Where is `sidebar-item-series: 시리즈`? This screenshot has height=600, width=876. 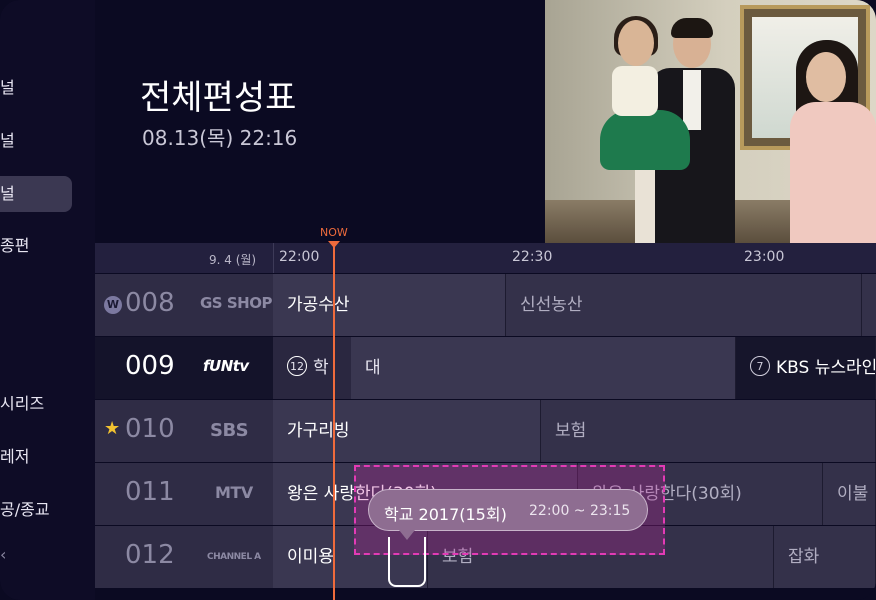 sidebar-item-series: 시리즈 is located at coordinates (22, 404).